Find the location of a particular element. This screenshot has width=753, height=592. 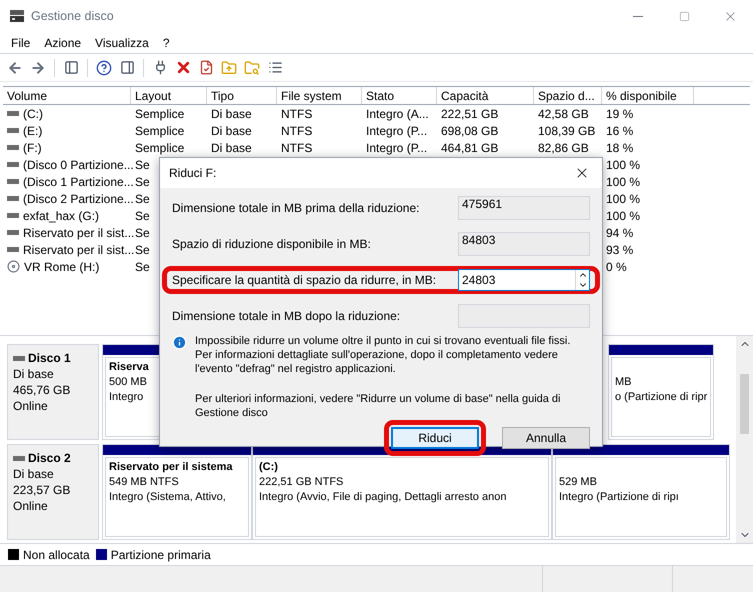

table-cell-text: 18 % is located at coordinates (620, 148).